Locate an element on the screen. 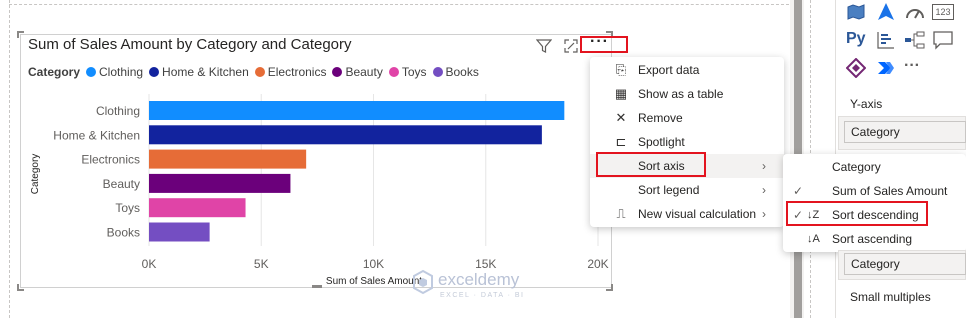 The width and height of the screenshot is (966, 318). close-icon: ✕ is located at coordinates (621, 117).